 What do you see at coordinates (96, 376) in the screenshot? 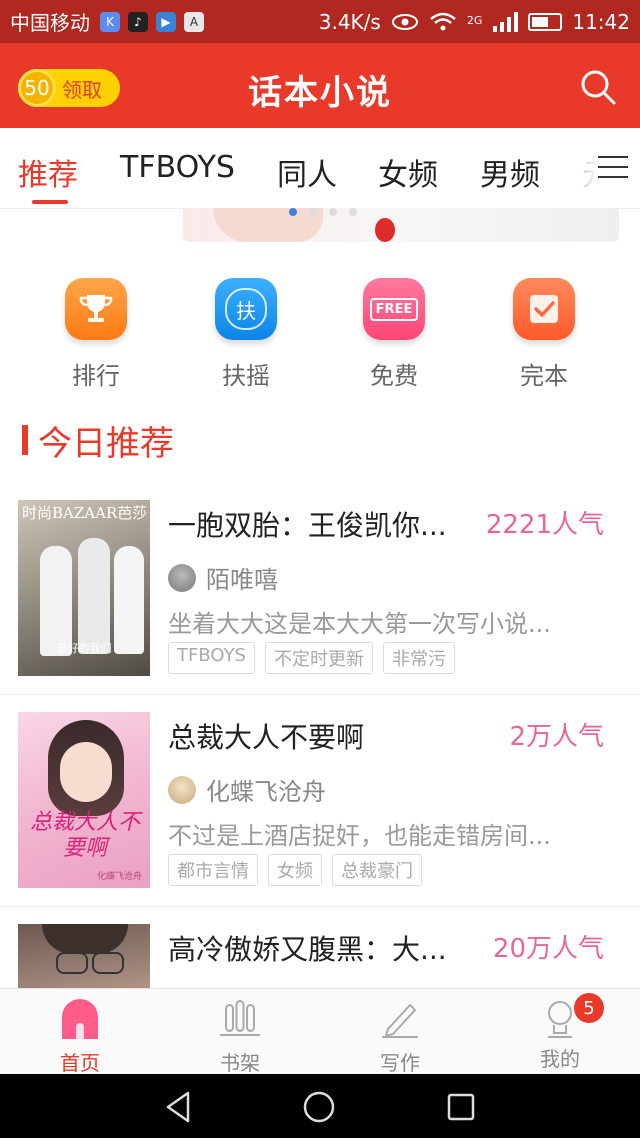
I see `quick-link-label: 排行` at bounding box center [96, 376].